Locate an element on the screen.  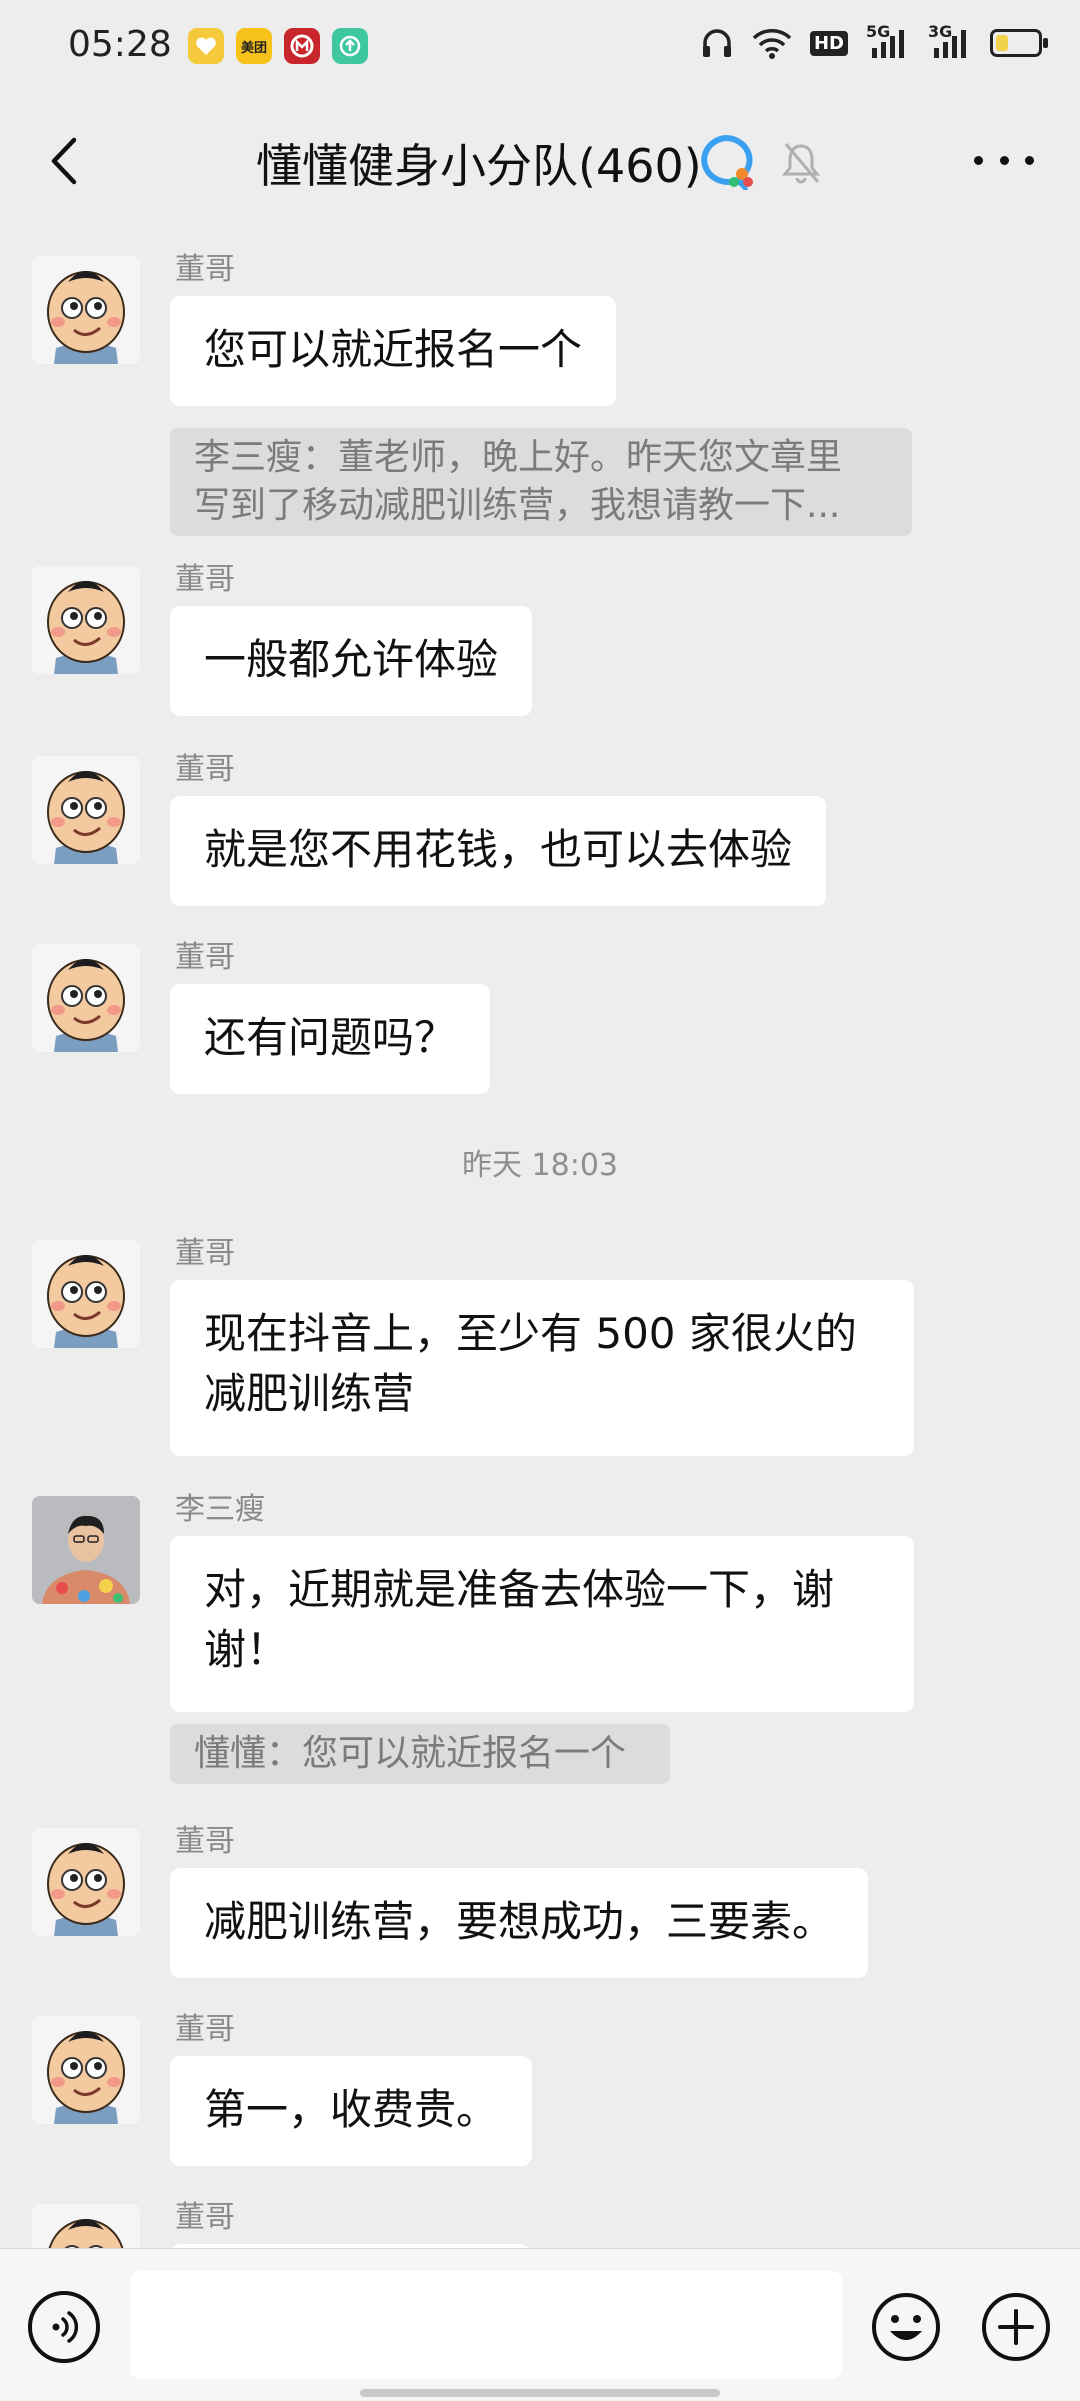
message-item: 董哥 还有问题吗？ is located at coordinates (540, 1017).